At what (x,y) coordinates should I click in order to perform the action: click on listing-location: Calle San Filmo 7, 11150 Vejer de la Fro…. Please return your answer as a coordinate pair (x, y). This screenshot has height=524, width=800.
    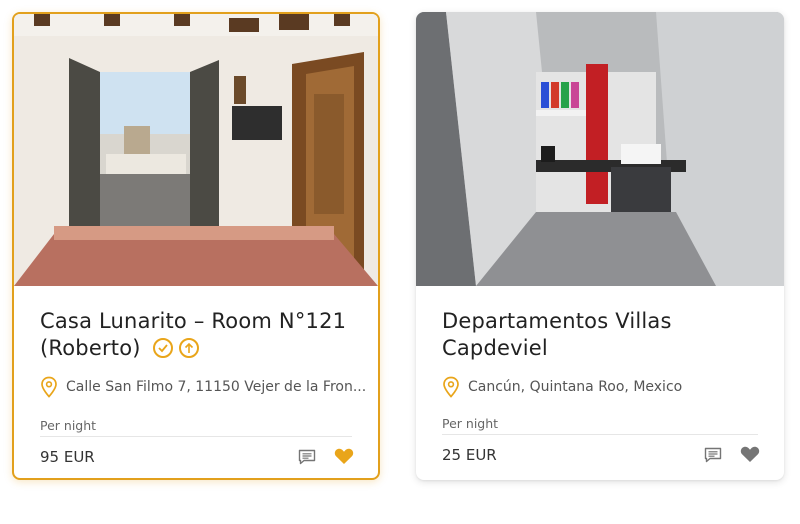
    Looking at the image, I should click on (205, 387).